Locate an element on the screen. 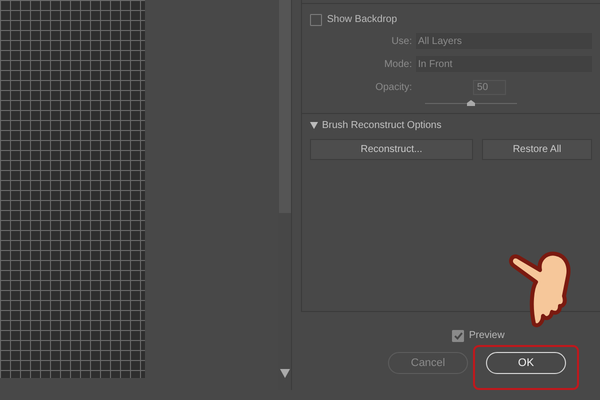 This screenshot has width=600, height=400. scrollbar is located at coordinates (285, 195).